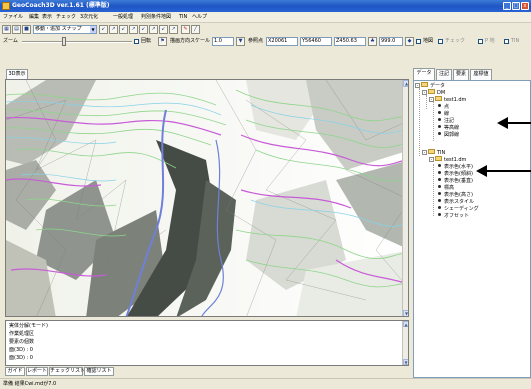  I want to click on tree-item-point: 点, so click(443, 107).